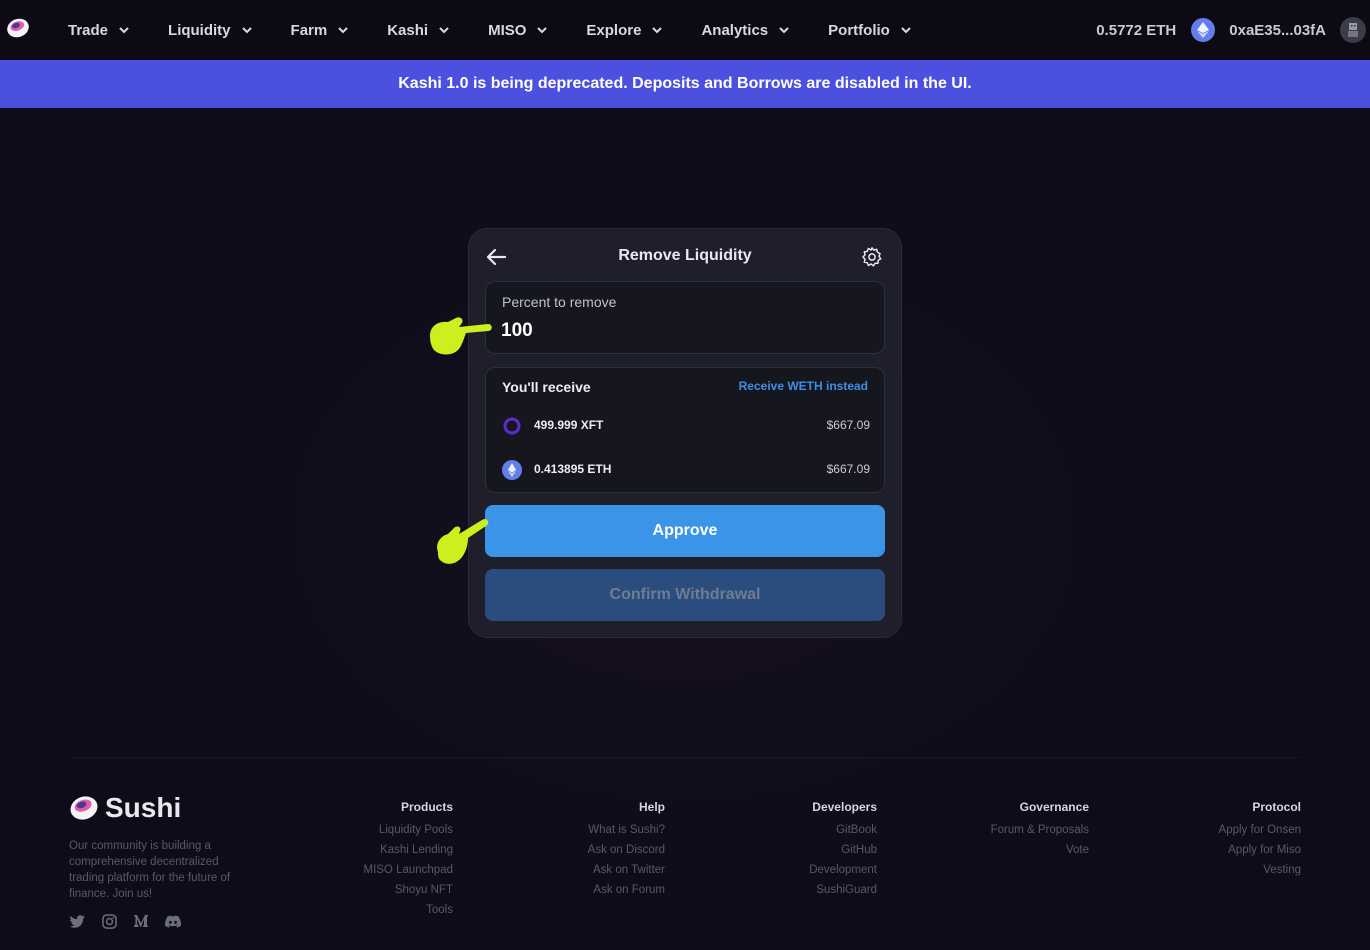 This screenshot has height=950, width=1370. I want to click on footer-link: Ask on Forum, so click(615, 890).